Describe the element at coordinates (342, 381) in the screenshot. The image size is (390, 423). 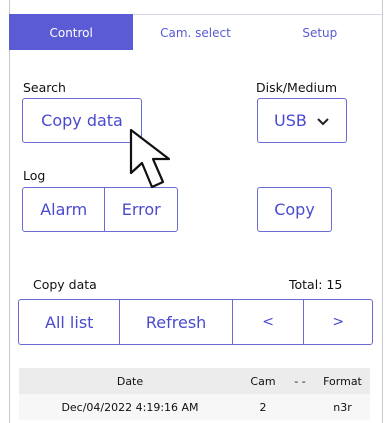
I see `header-format: Format` at that location.